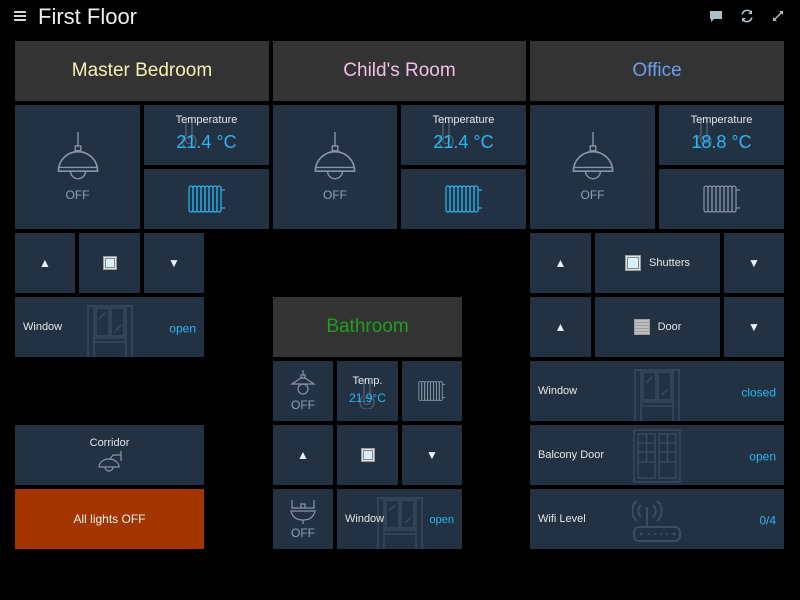  I want to click on fullscreen-icon, so click(778, 16).